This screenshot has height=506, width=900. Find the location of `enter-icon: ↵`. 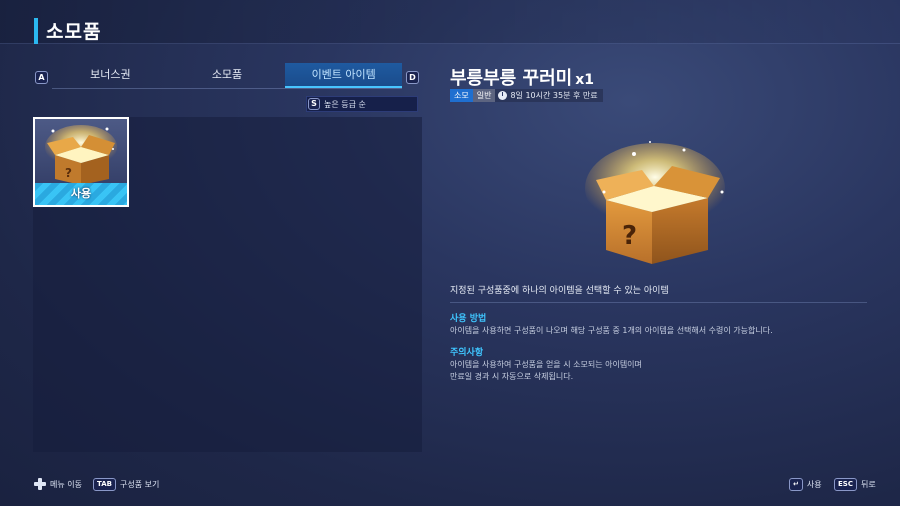

enter-icon: ↵ is located at coordinates (796, 484).